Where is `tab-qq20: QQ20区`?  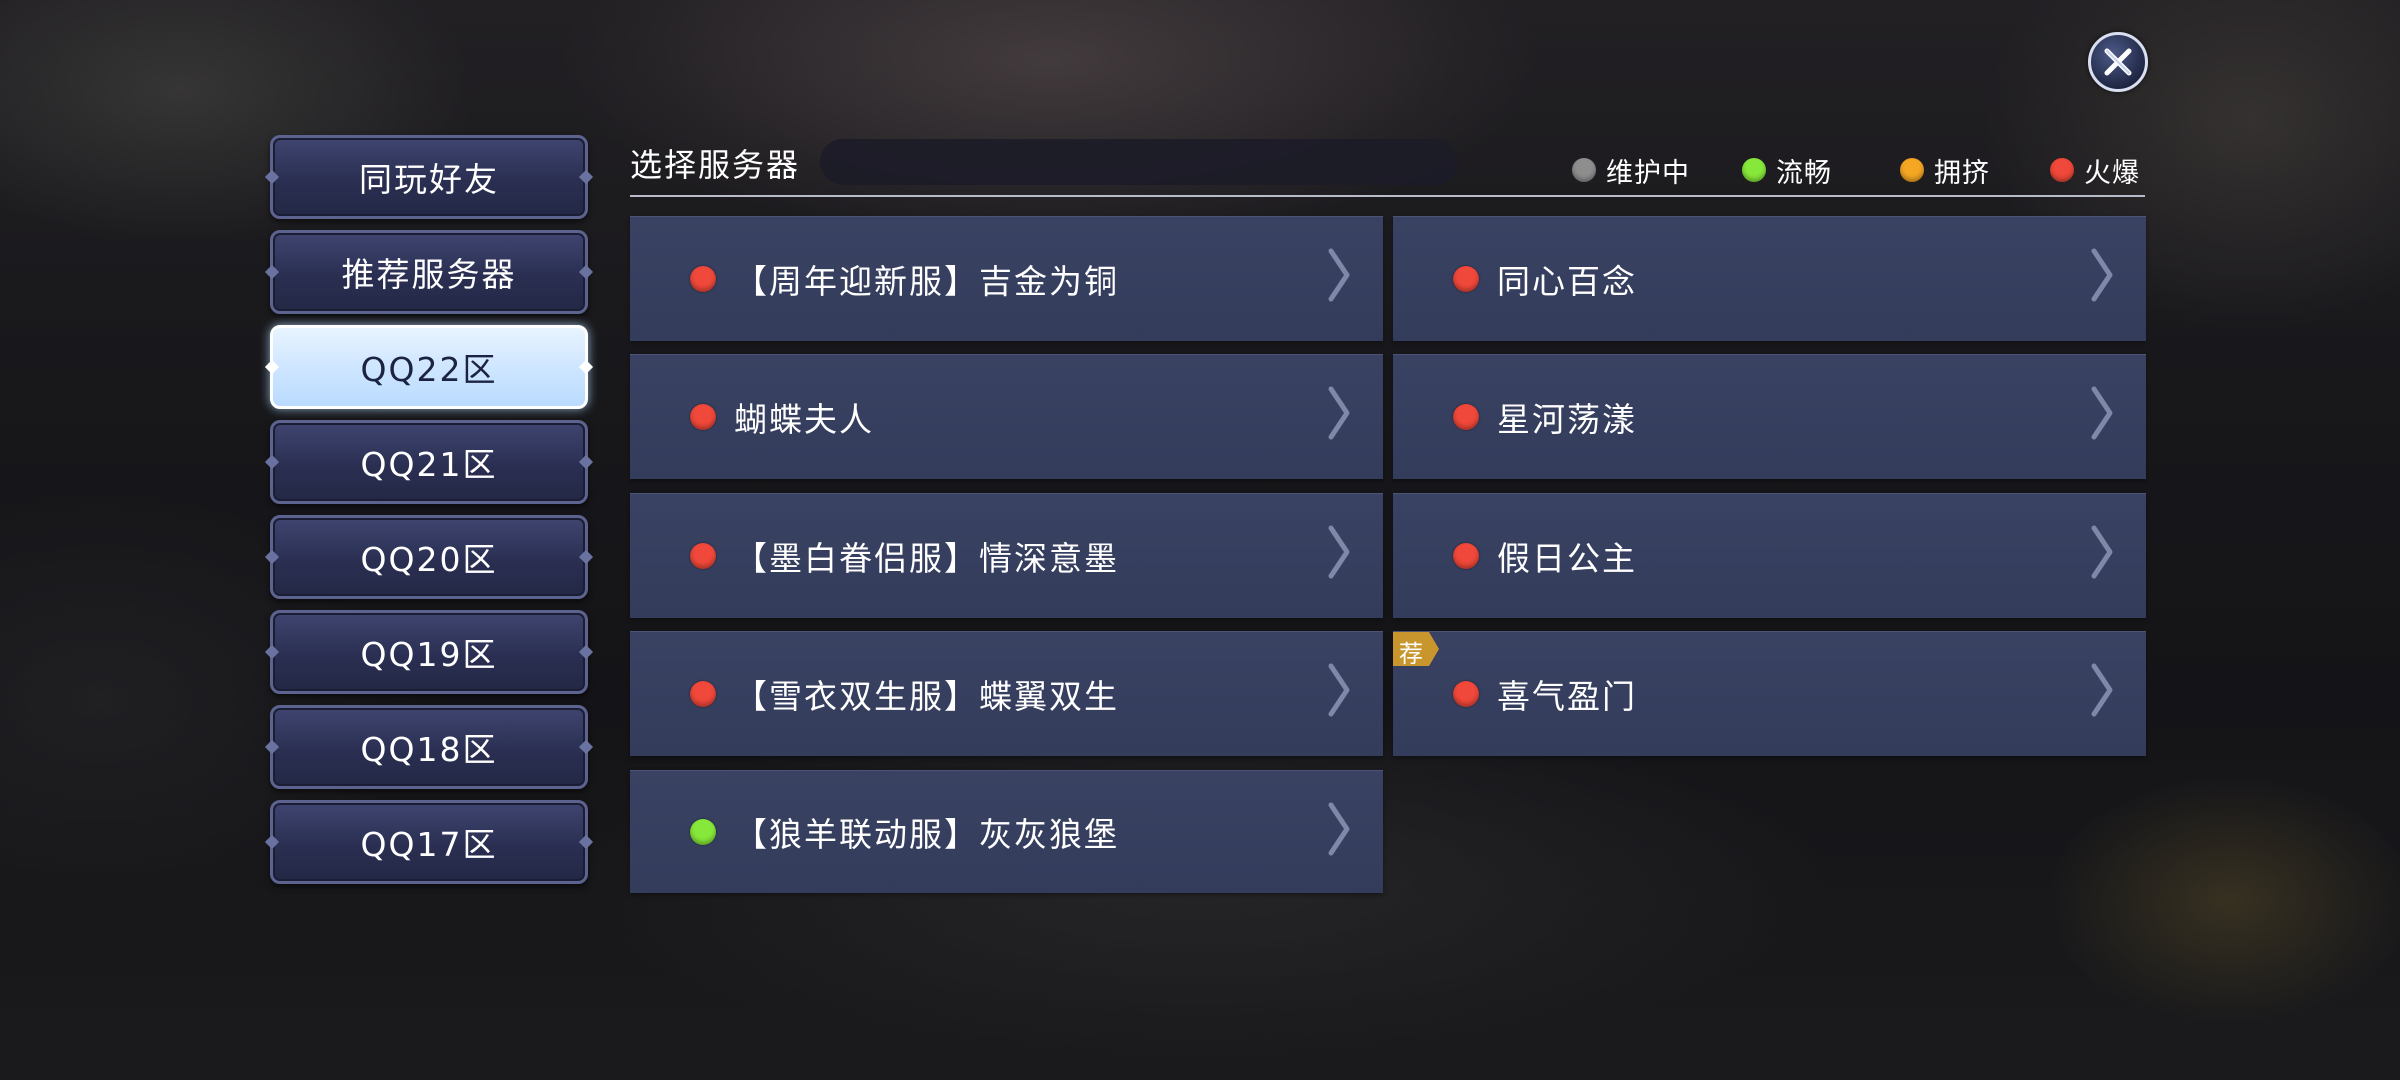 tab-qq20: QQ20区 is located at coordinates (429, 557).